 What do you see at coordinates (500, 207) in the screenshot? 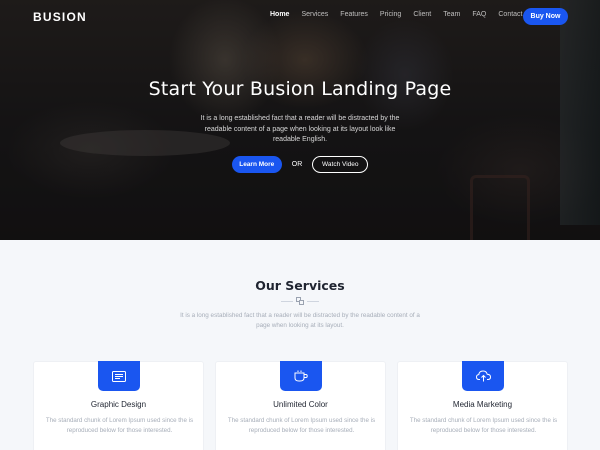
I see `hero-background-chair` at bounding box center [500, 207].